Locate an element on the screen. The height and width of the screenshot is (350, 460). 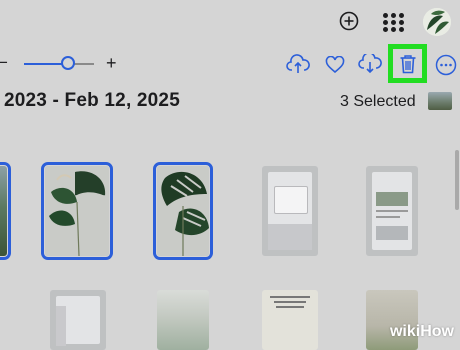
upload-icon is located at coordinates (298, 63).